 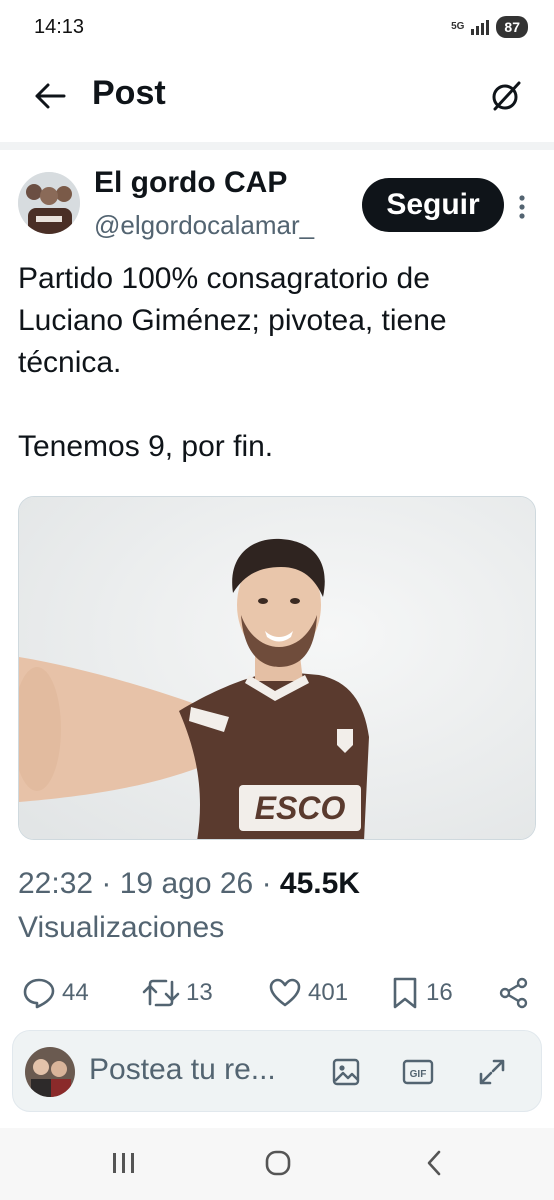 I want to click on share-button, so click(x=514, y=993).